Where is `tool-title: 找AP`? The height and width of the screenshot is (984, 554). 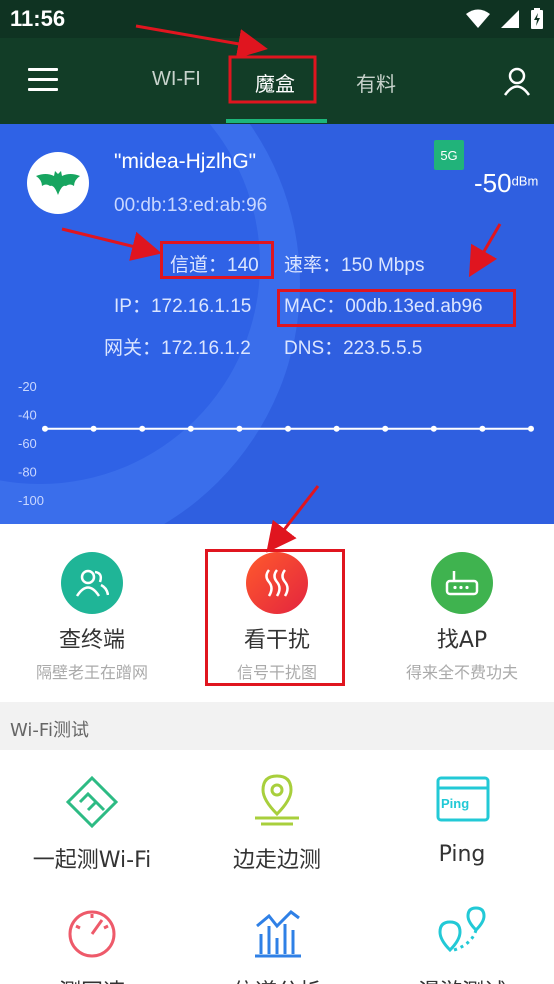
tool-title: 找AP is located at coordinates (462, 640).